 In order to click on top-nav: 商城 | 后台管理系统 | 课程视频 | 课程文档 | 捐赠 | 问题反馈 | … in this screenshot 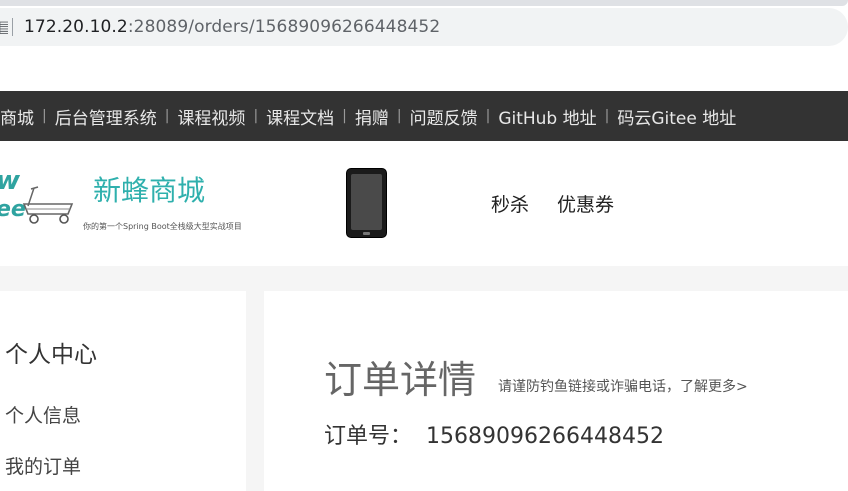, I will do `click(424, 116)`.